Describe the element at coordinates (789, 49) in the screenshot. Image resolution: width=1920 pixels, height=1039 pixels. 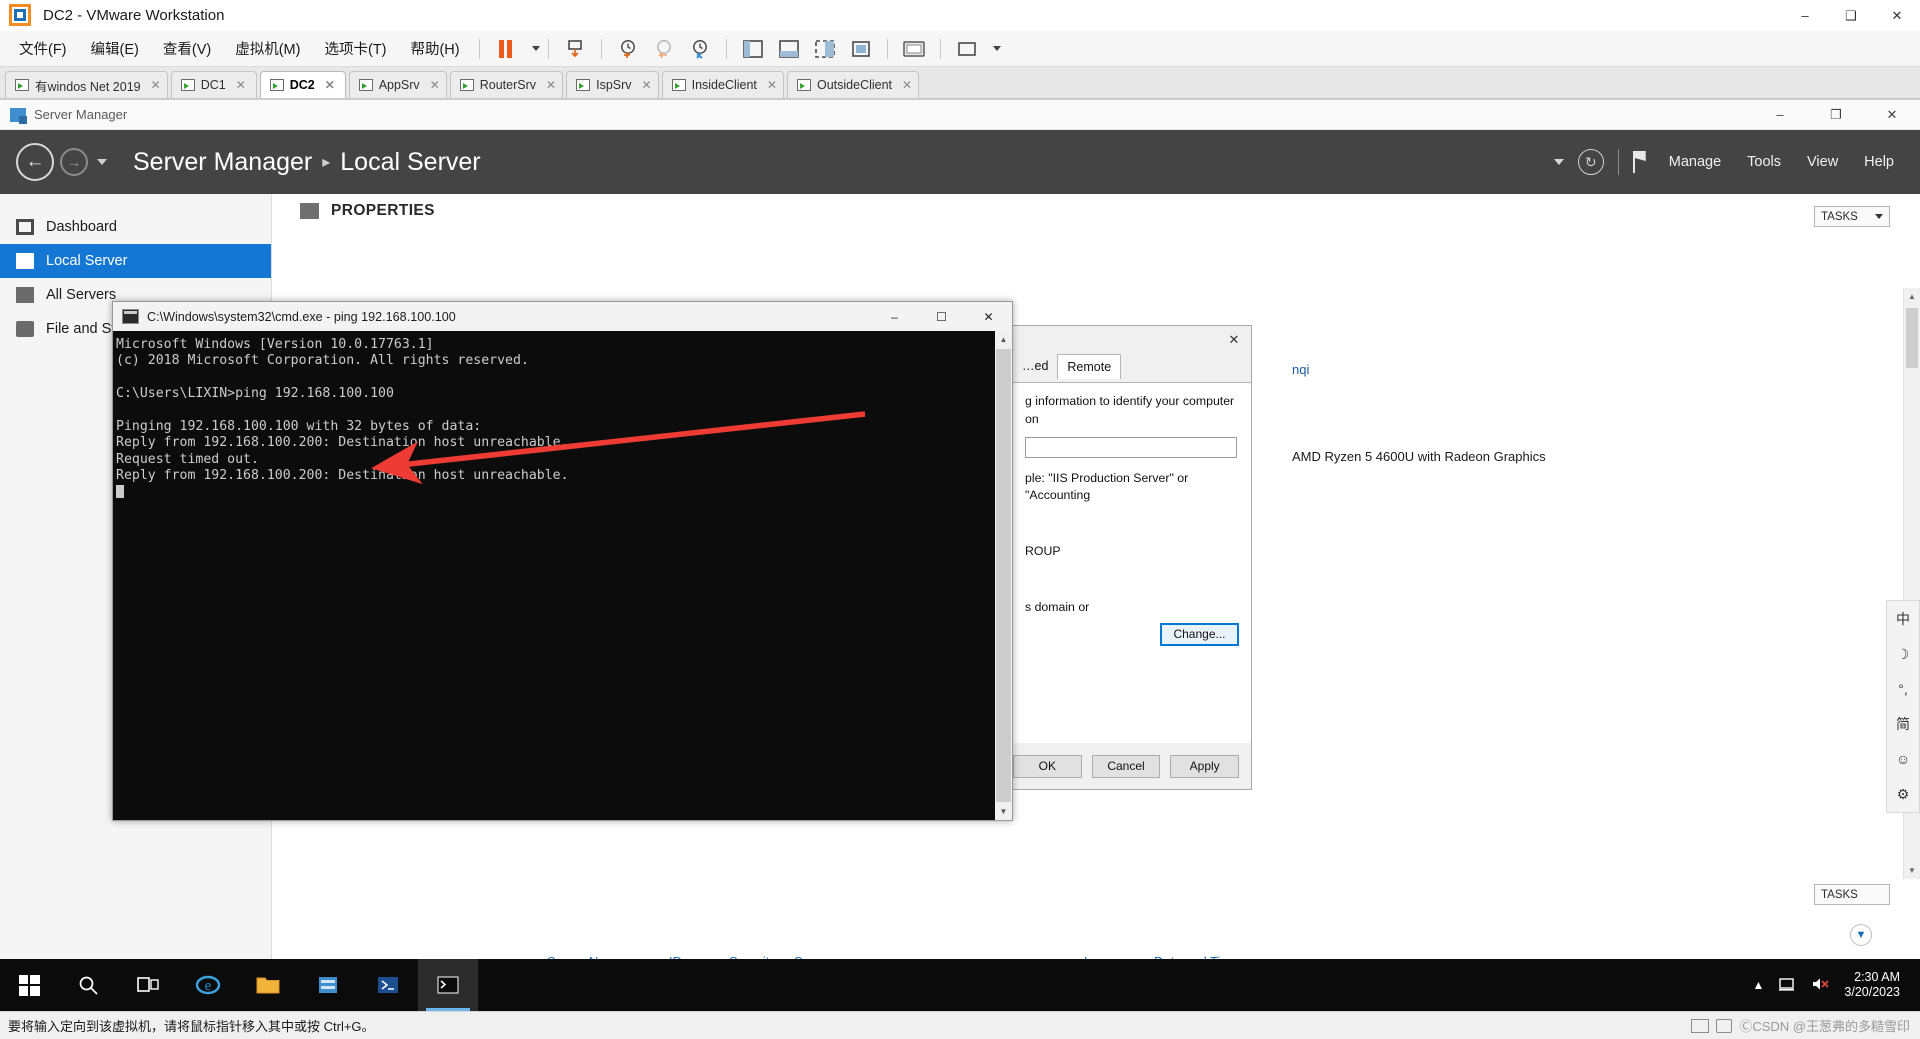
I see `show-thumbnails-icon` at that location.